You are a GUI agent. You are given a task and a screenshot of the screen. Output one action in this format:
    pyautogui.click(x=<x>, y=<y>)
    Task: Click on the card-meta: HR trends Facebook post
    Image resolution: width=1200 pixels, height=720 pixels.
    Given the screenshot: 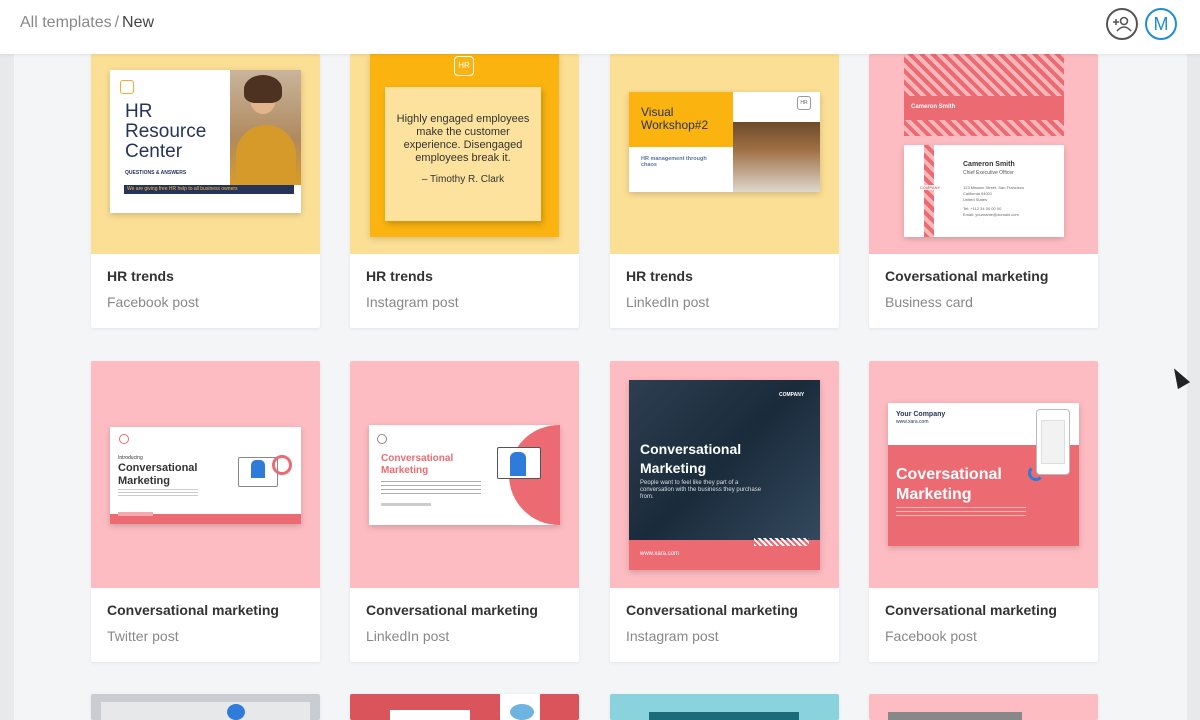 What is the action you would take?
    pyautogui.click(x=205, y=291)
    